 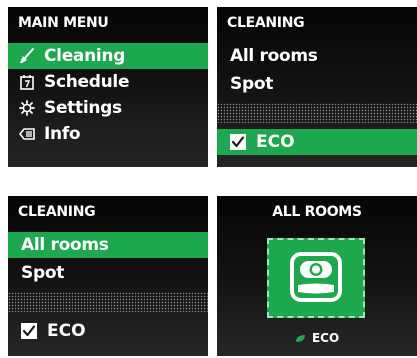 I want to click on eco-indicator: ECO, so click(x=317, y=338).